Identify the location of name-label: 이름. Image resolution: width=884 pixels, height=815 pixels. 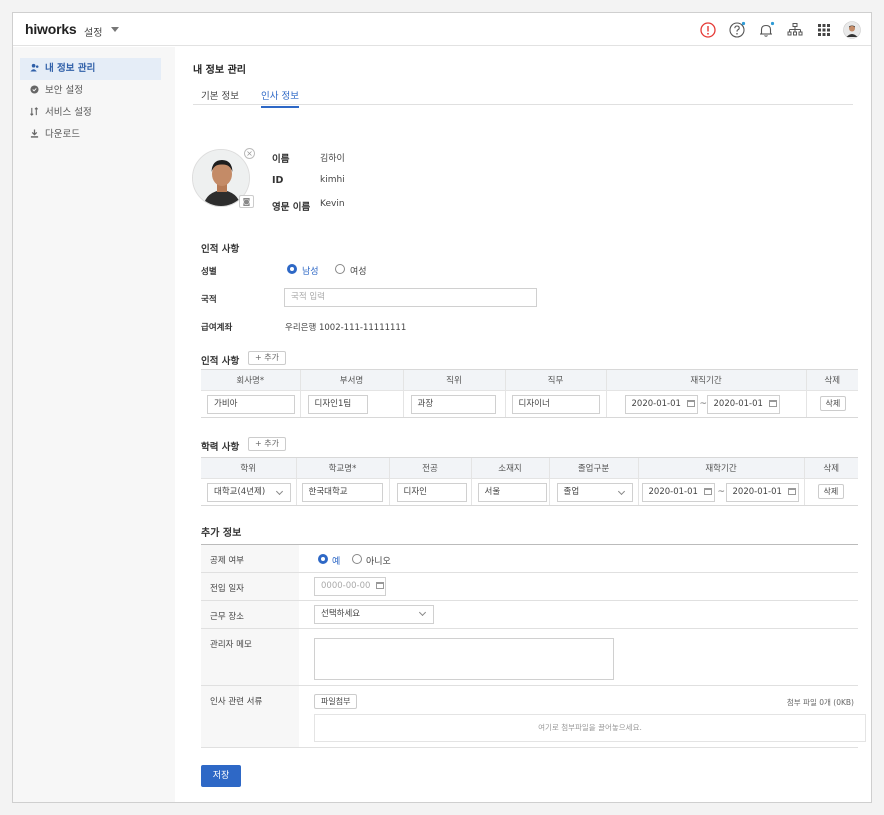
(281, 159).